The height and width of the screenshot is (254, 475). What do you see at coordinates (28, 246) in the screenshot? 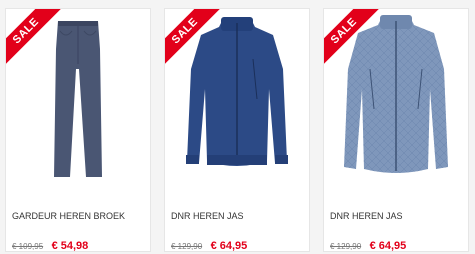
I see `old-price: € 109,95` at bounding box center [28, 246].